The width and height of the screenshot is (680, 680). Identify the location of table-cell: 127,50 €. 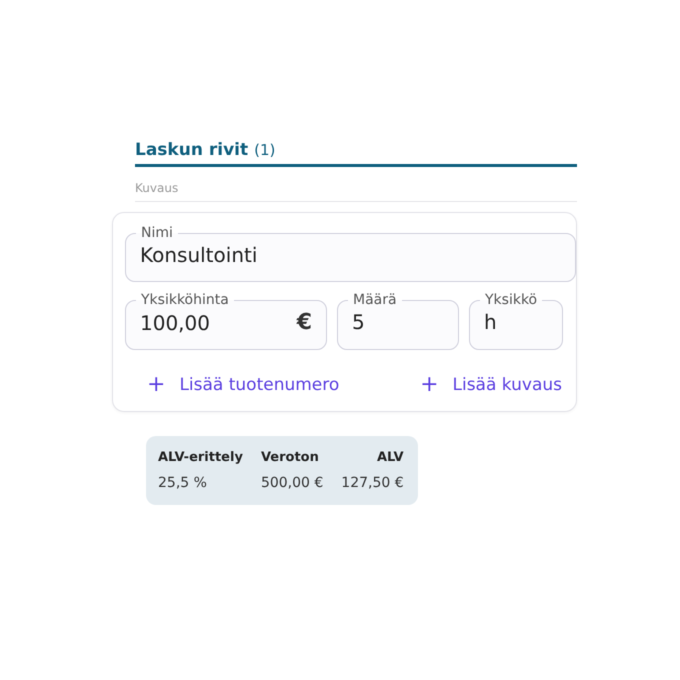
(372, 483).